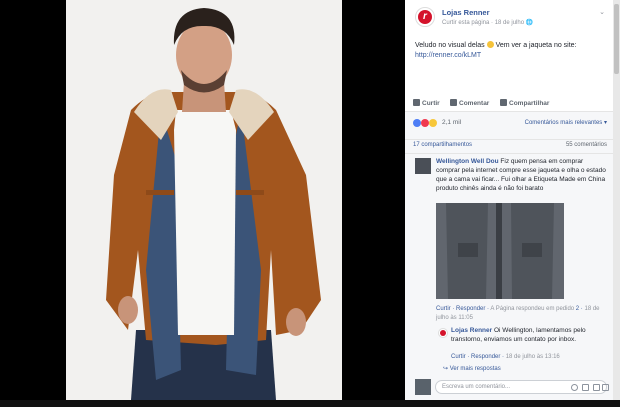 Image resolution: width=620 pixels, height=407 pixels. I want to click on emoji-icon, so click(574, 387).